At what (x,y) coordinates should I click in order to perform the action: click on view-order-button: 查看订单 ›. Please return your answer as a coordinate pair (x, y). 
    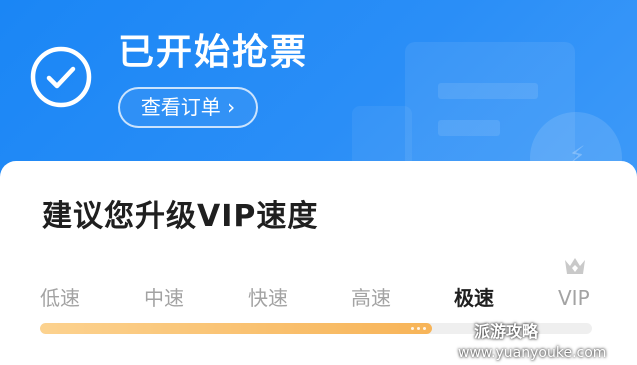
    Looking at the image, I should click on (188, 107).